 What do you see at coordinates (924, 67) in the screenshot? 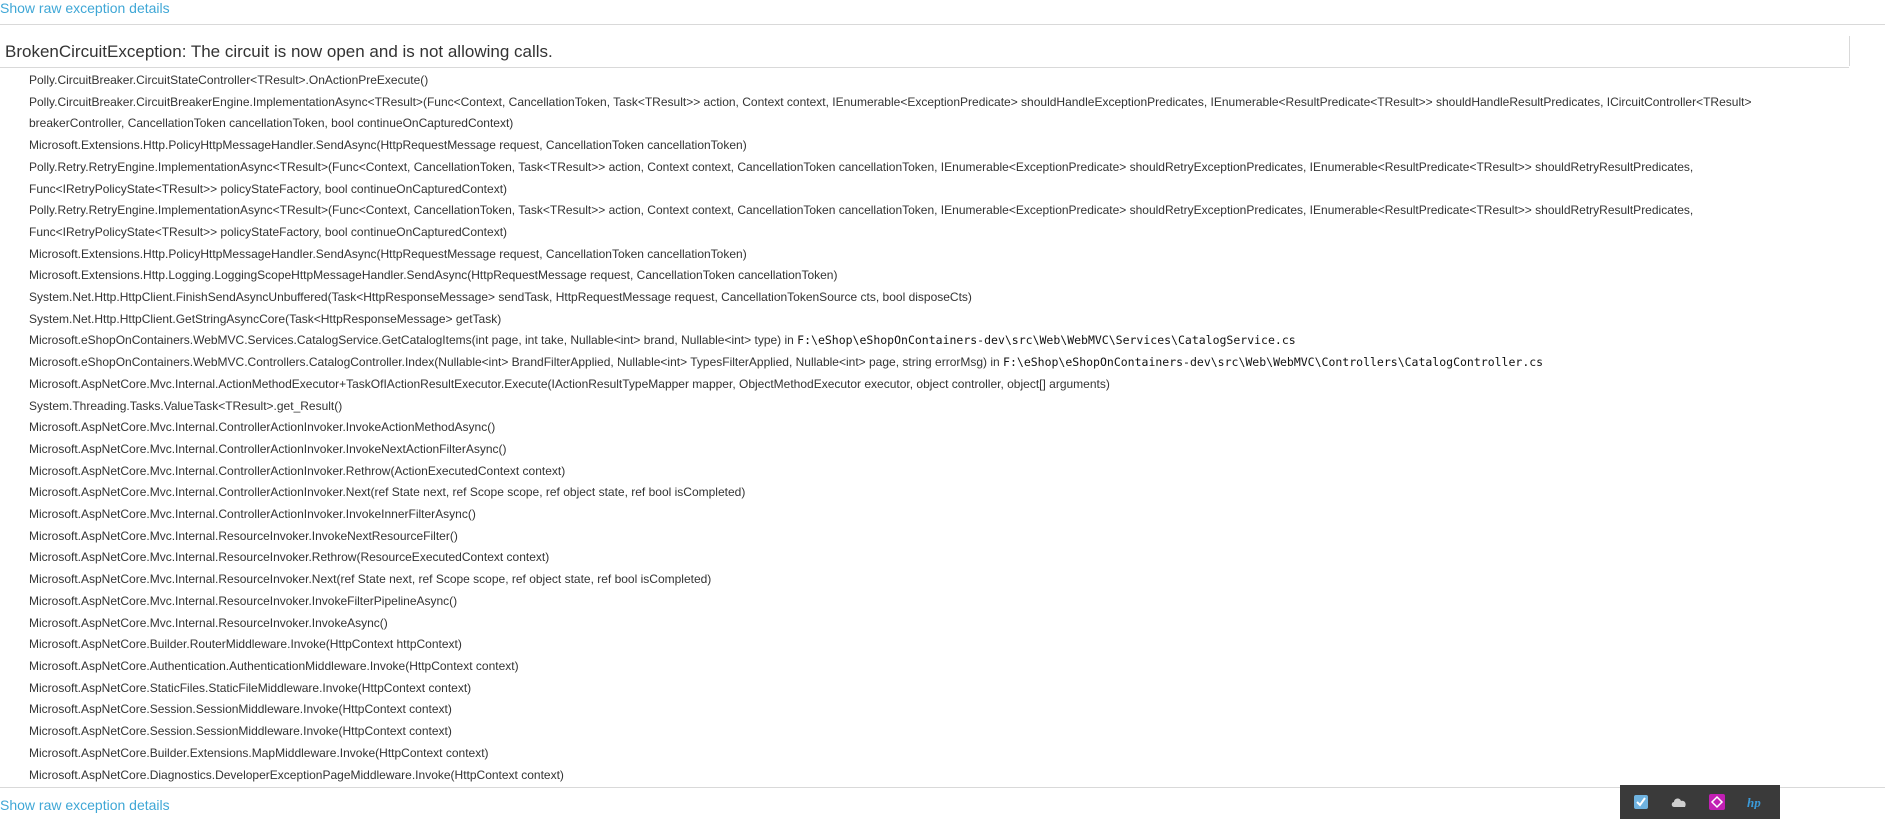
I see `divider-header` at bounding box center [924, 67].